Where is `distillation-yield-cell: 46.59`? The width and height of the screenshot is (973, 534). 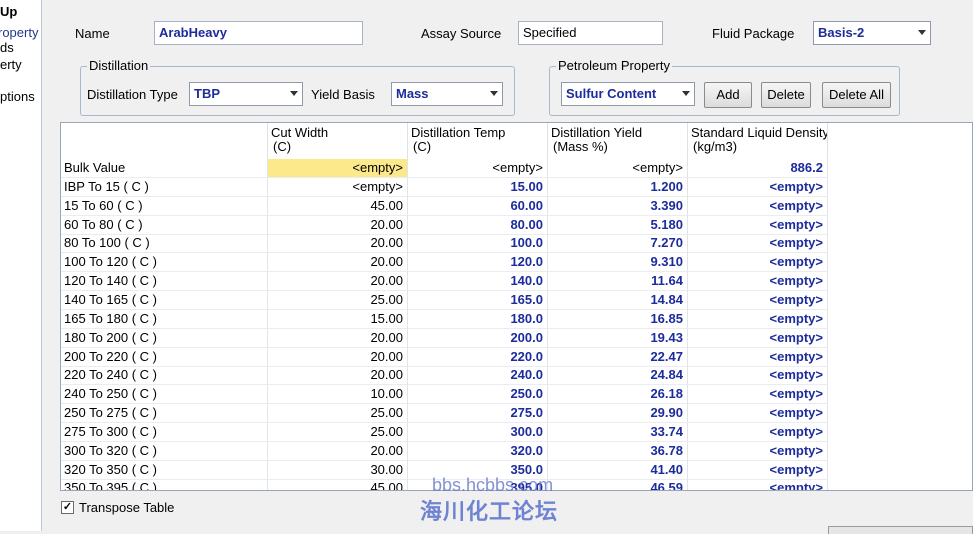 distillation-yield-cell: 46.59 is located at coordinates (618, 484).